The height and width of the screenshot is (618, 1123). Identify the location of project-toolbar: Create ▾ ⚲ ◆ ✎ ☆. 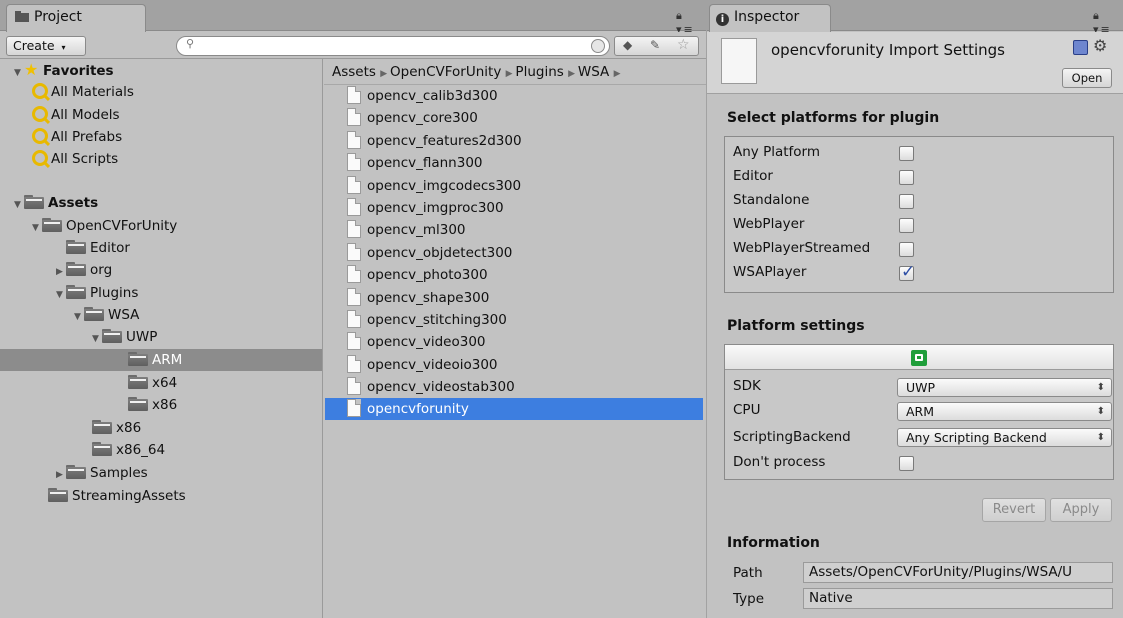
(353, 45).